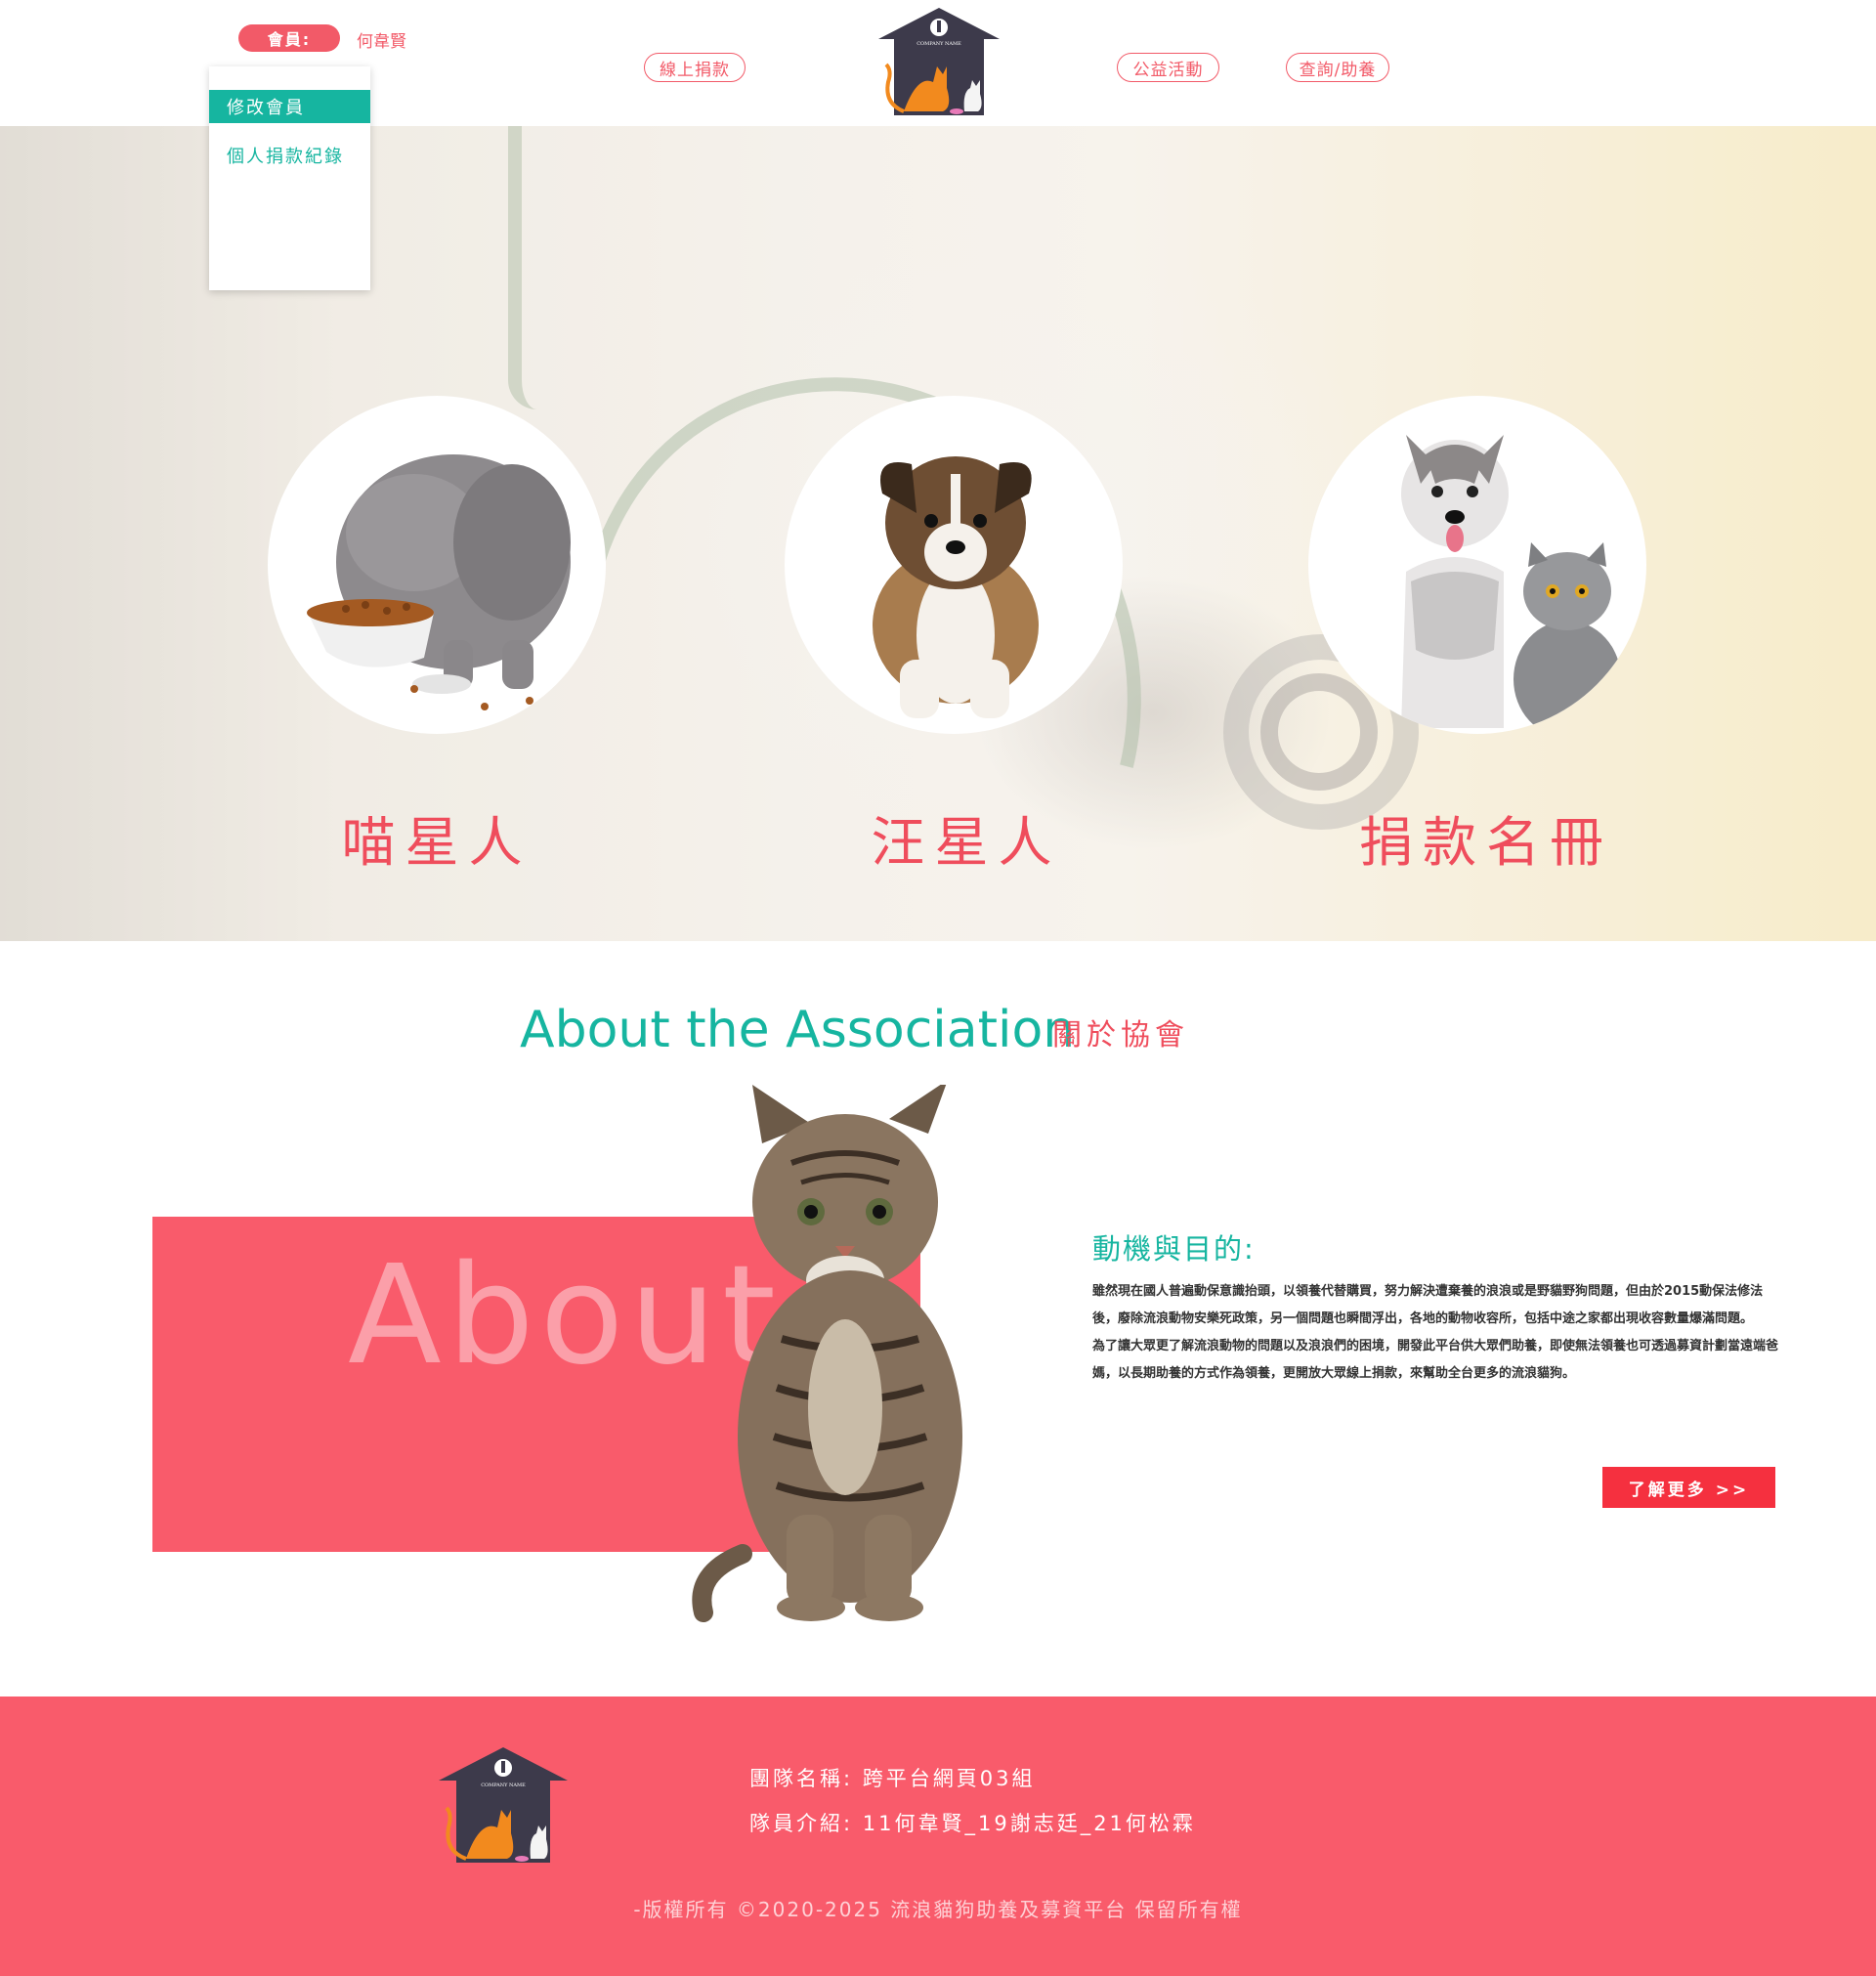 Image resolution: width=1876 pixels, height=1976 pixels. What do you see at coordinates (892, 1778) in the screenshot?
I see `team-name: 團隊名稱: 跨平台網頁03組` at bounding box center [892, 1778].